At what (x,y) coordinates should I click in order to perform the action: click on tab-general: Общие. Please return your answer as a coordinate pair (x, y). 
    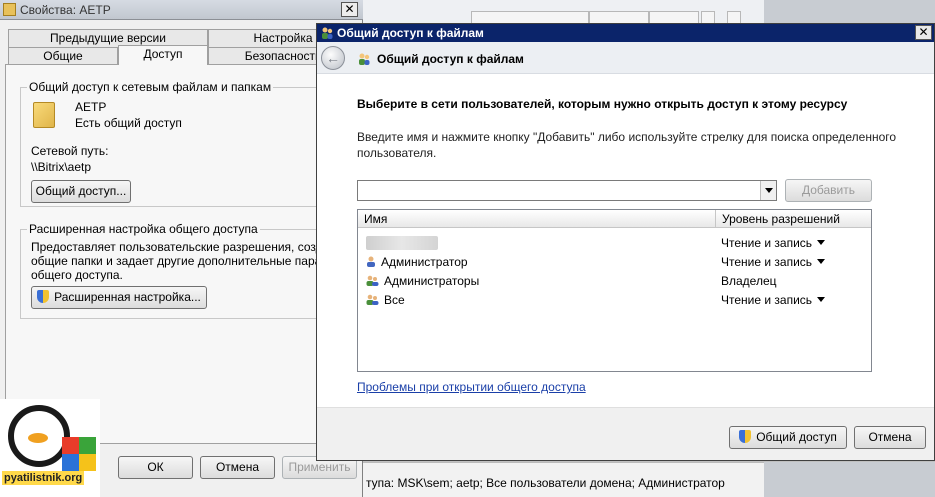
    Looking at the image, I should click on (63, 56).